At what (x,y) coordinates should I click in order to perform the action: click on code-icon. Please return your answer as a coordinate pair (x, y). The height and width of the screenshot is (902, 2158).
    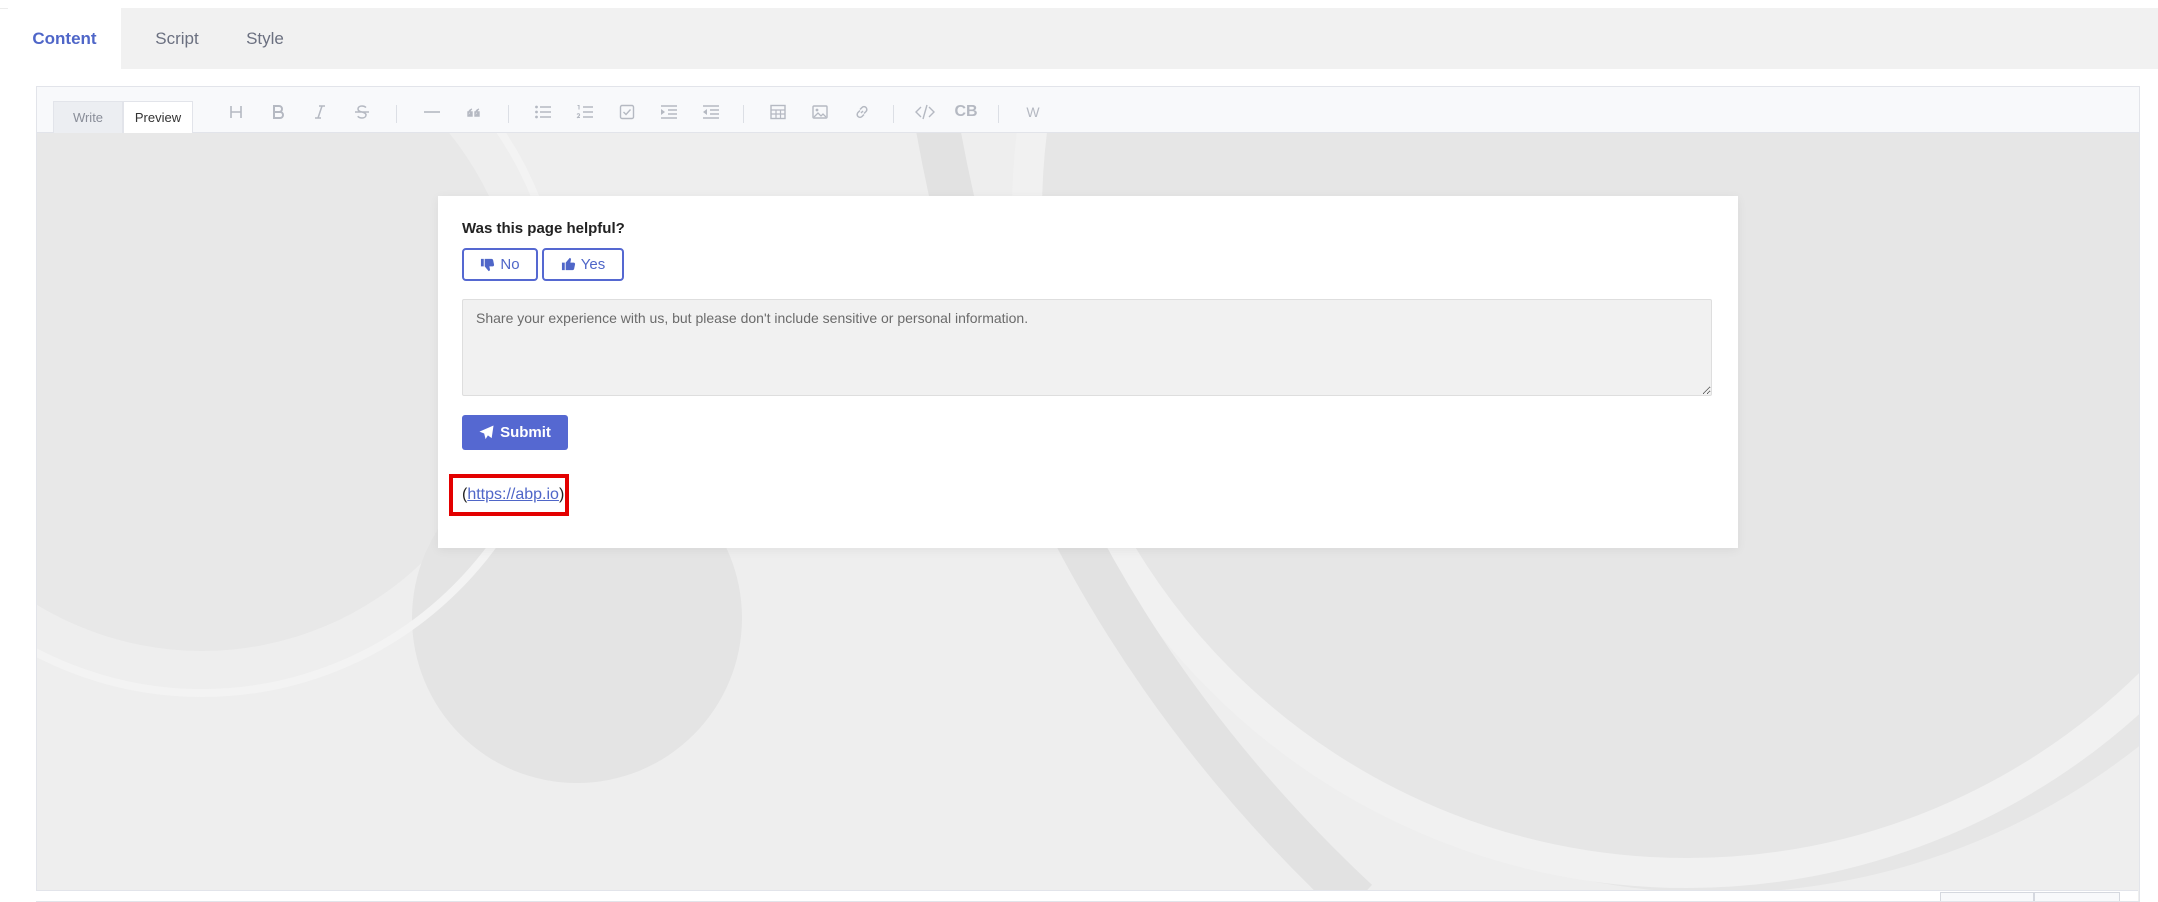
    Looking at the image, I should click on (925, 112).